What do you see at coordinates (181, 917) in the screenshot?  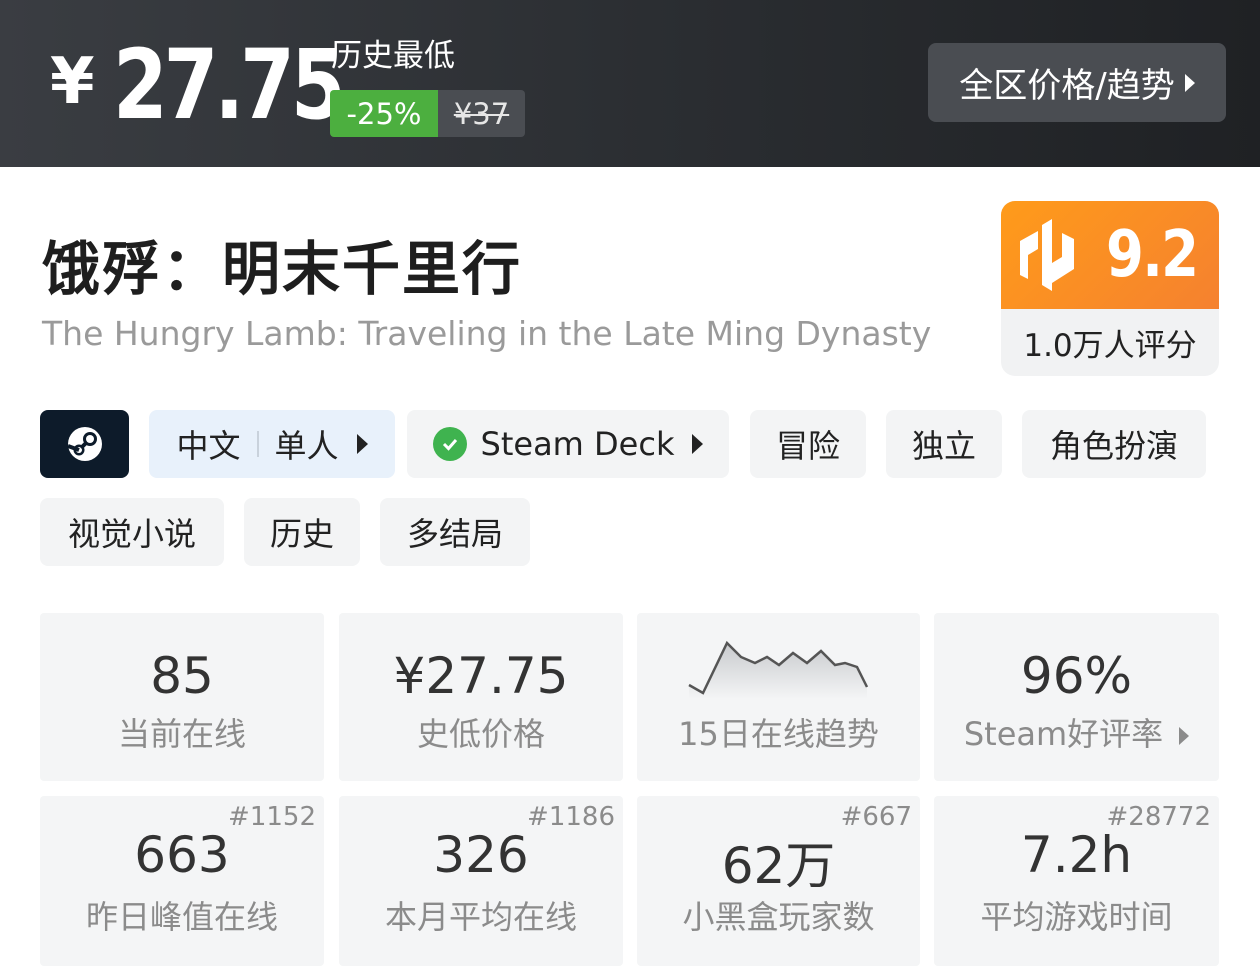 I see `stat-label: 昨日峰值在线` at bounding box center [181, 917].